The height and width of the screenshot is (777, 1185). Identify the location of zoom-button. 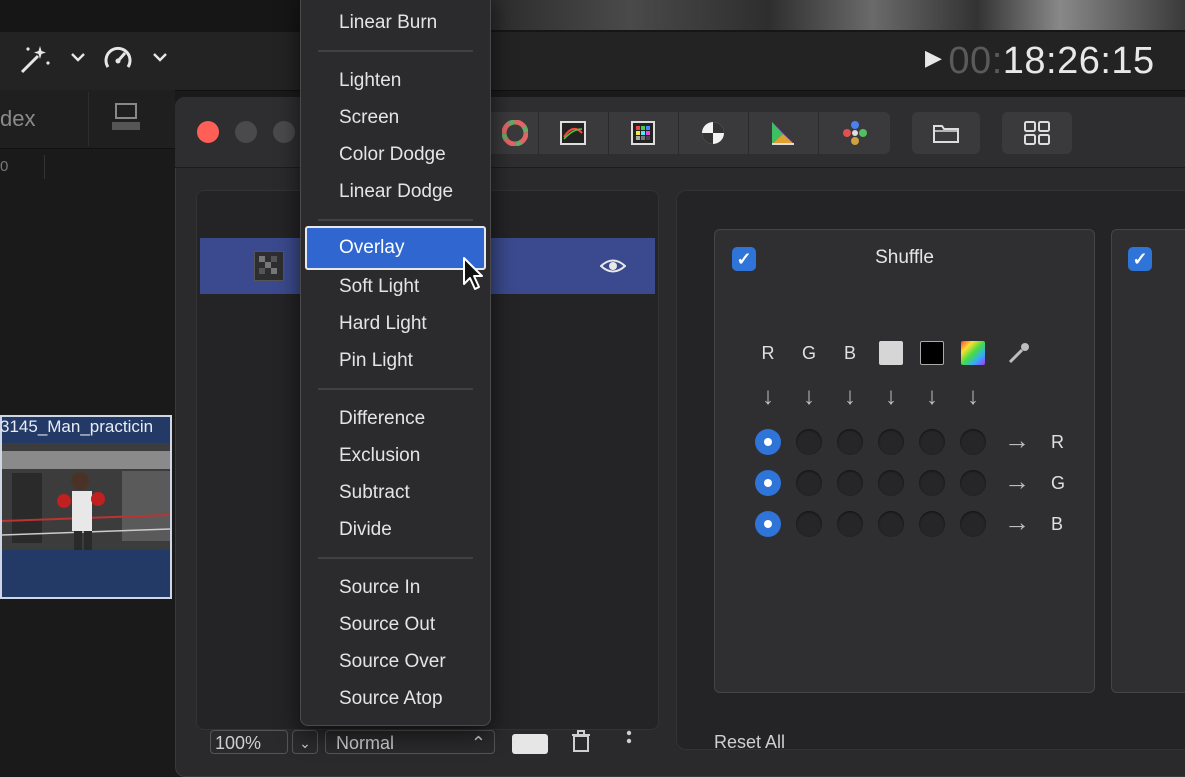
(284, 132).